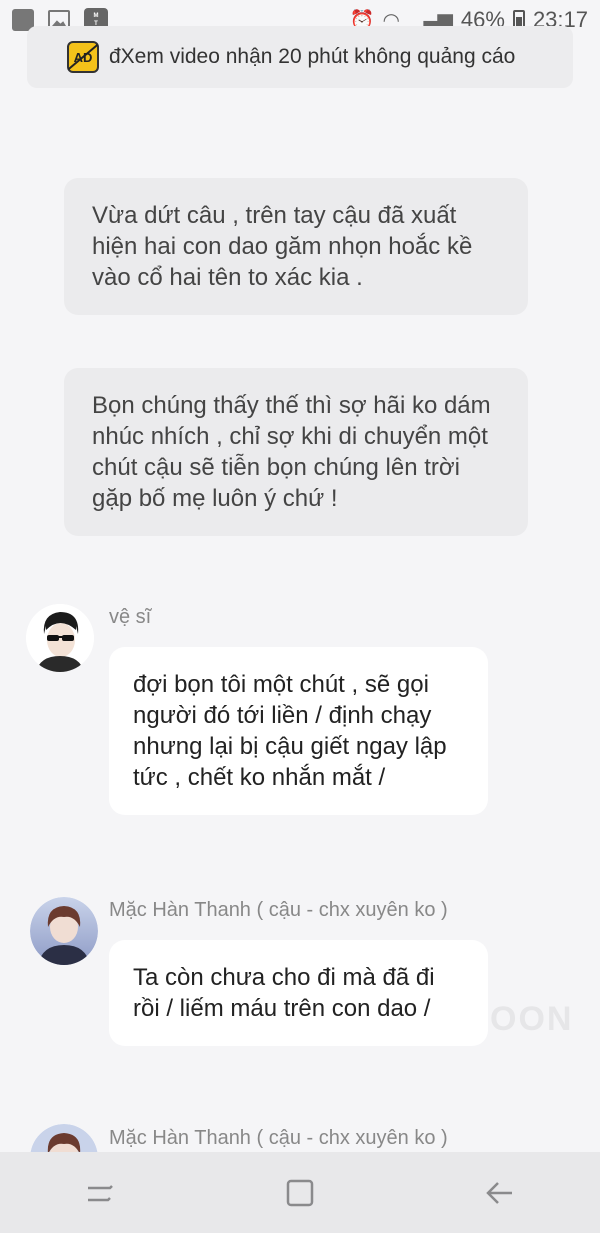 The image size is (600, 1233). I want to click on back-icon, so click(499, 1192).